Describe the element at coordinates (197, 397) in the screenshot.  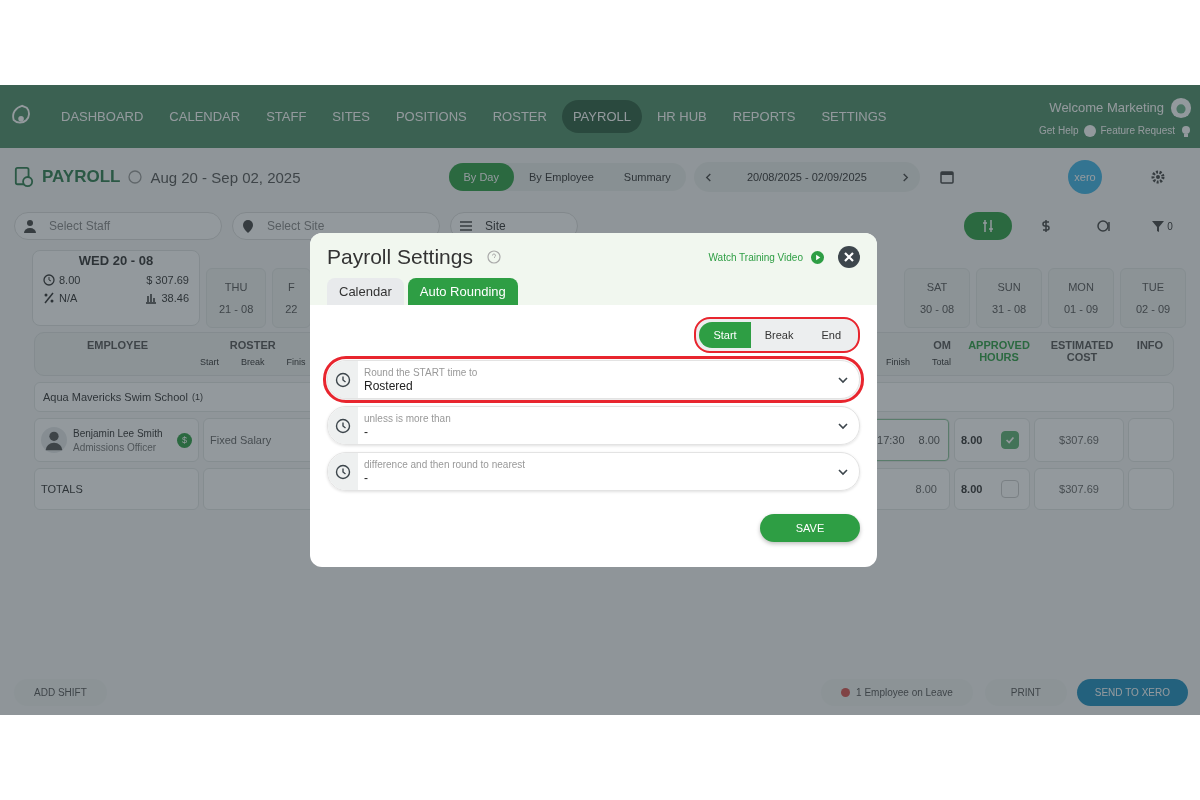
I see `group-count: (1)` at that location.